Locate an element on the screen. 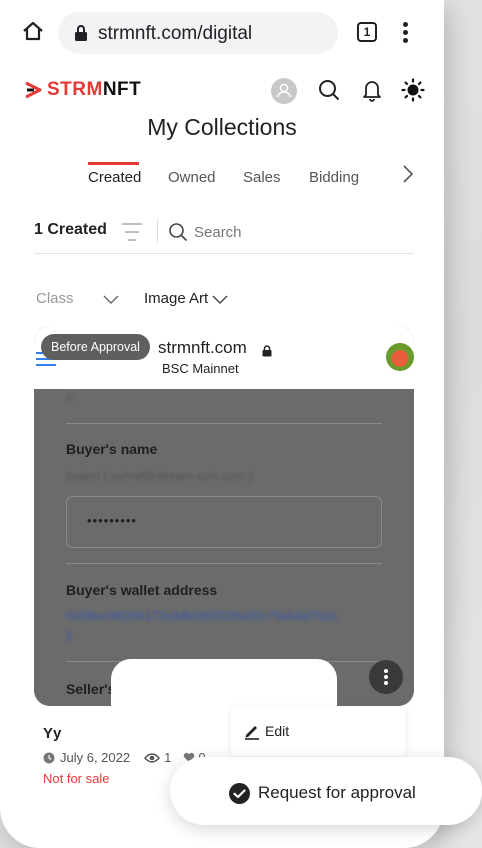 The image size is (482, 848). preview-password-field: ••••••••• is located at coordinates (224, 522).